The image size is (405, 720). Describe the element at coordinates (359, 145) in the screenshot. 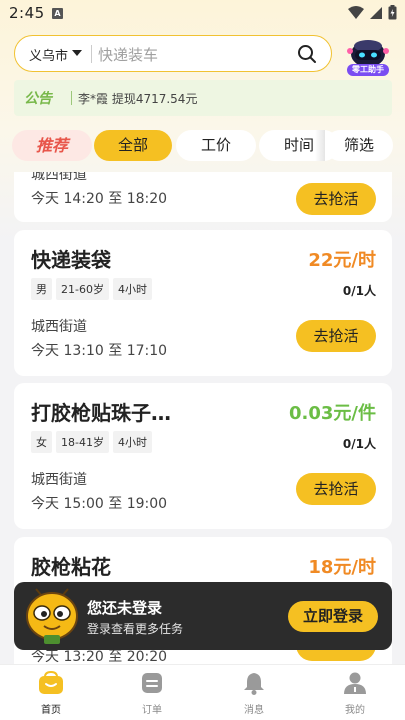

I see `tab-filter: 筛选` at that location.